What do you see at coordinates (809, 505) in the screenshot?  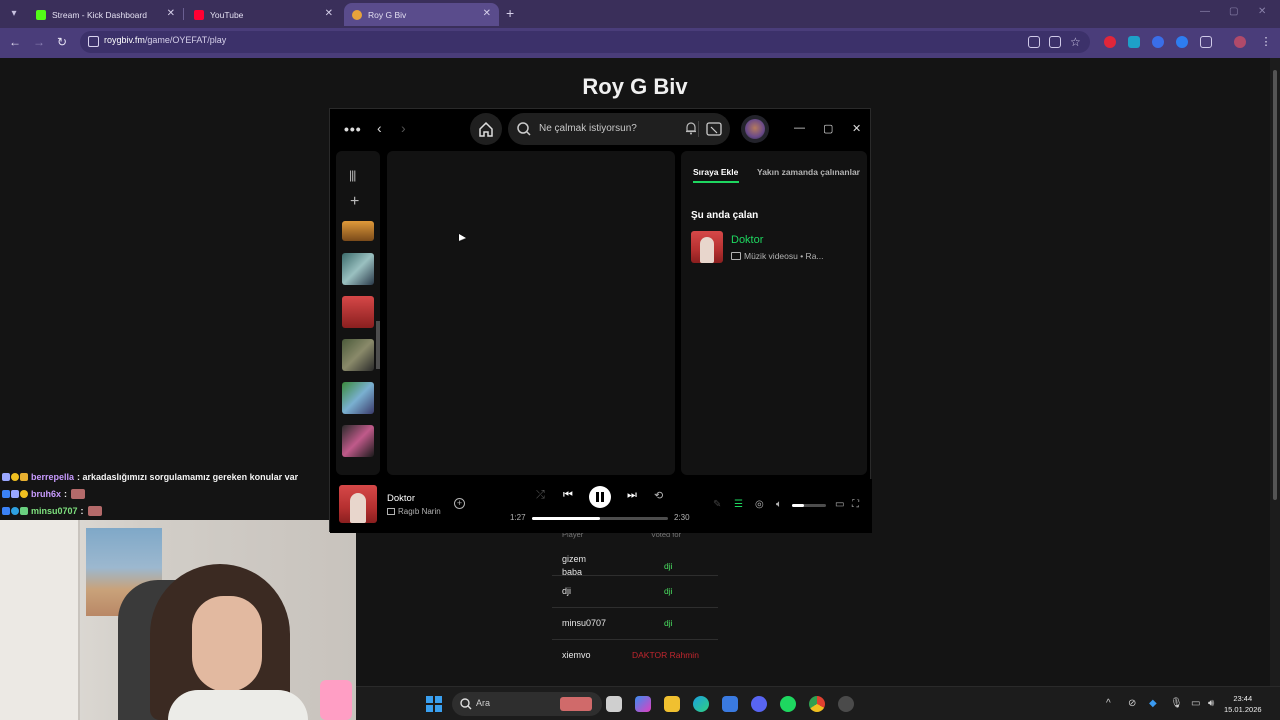 I see `volume-slider` at bounding box center [809, 505].